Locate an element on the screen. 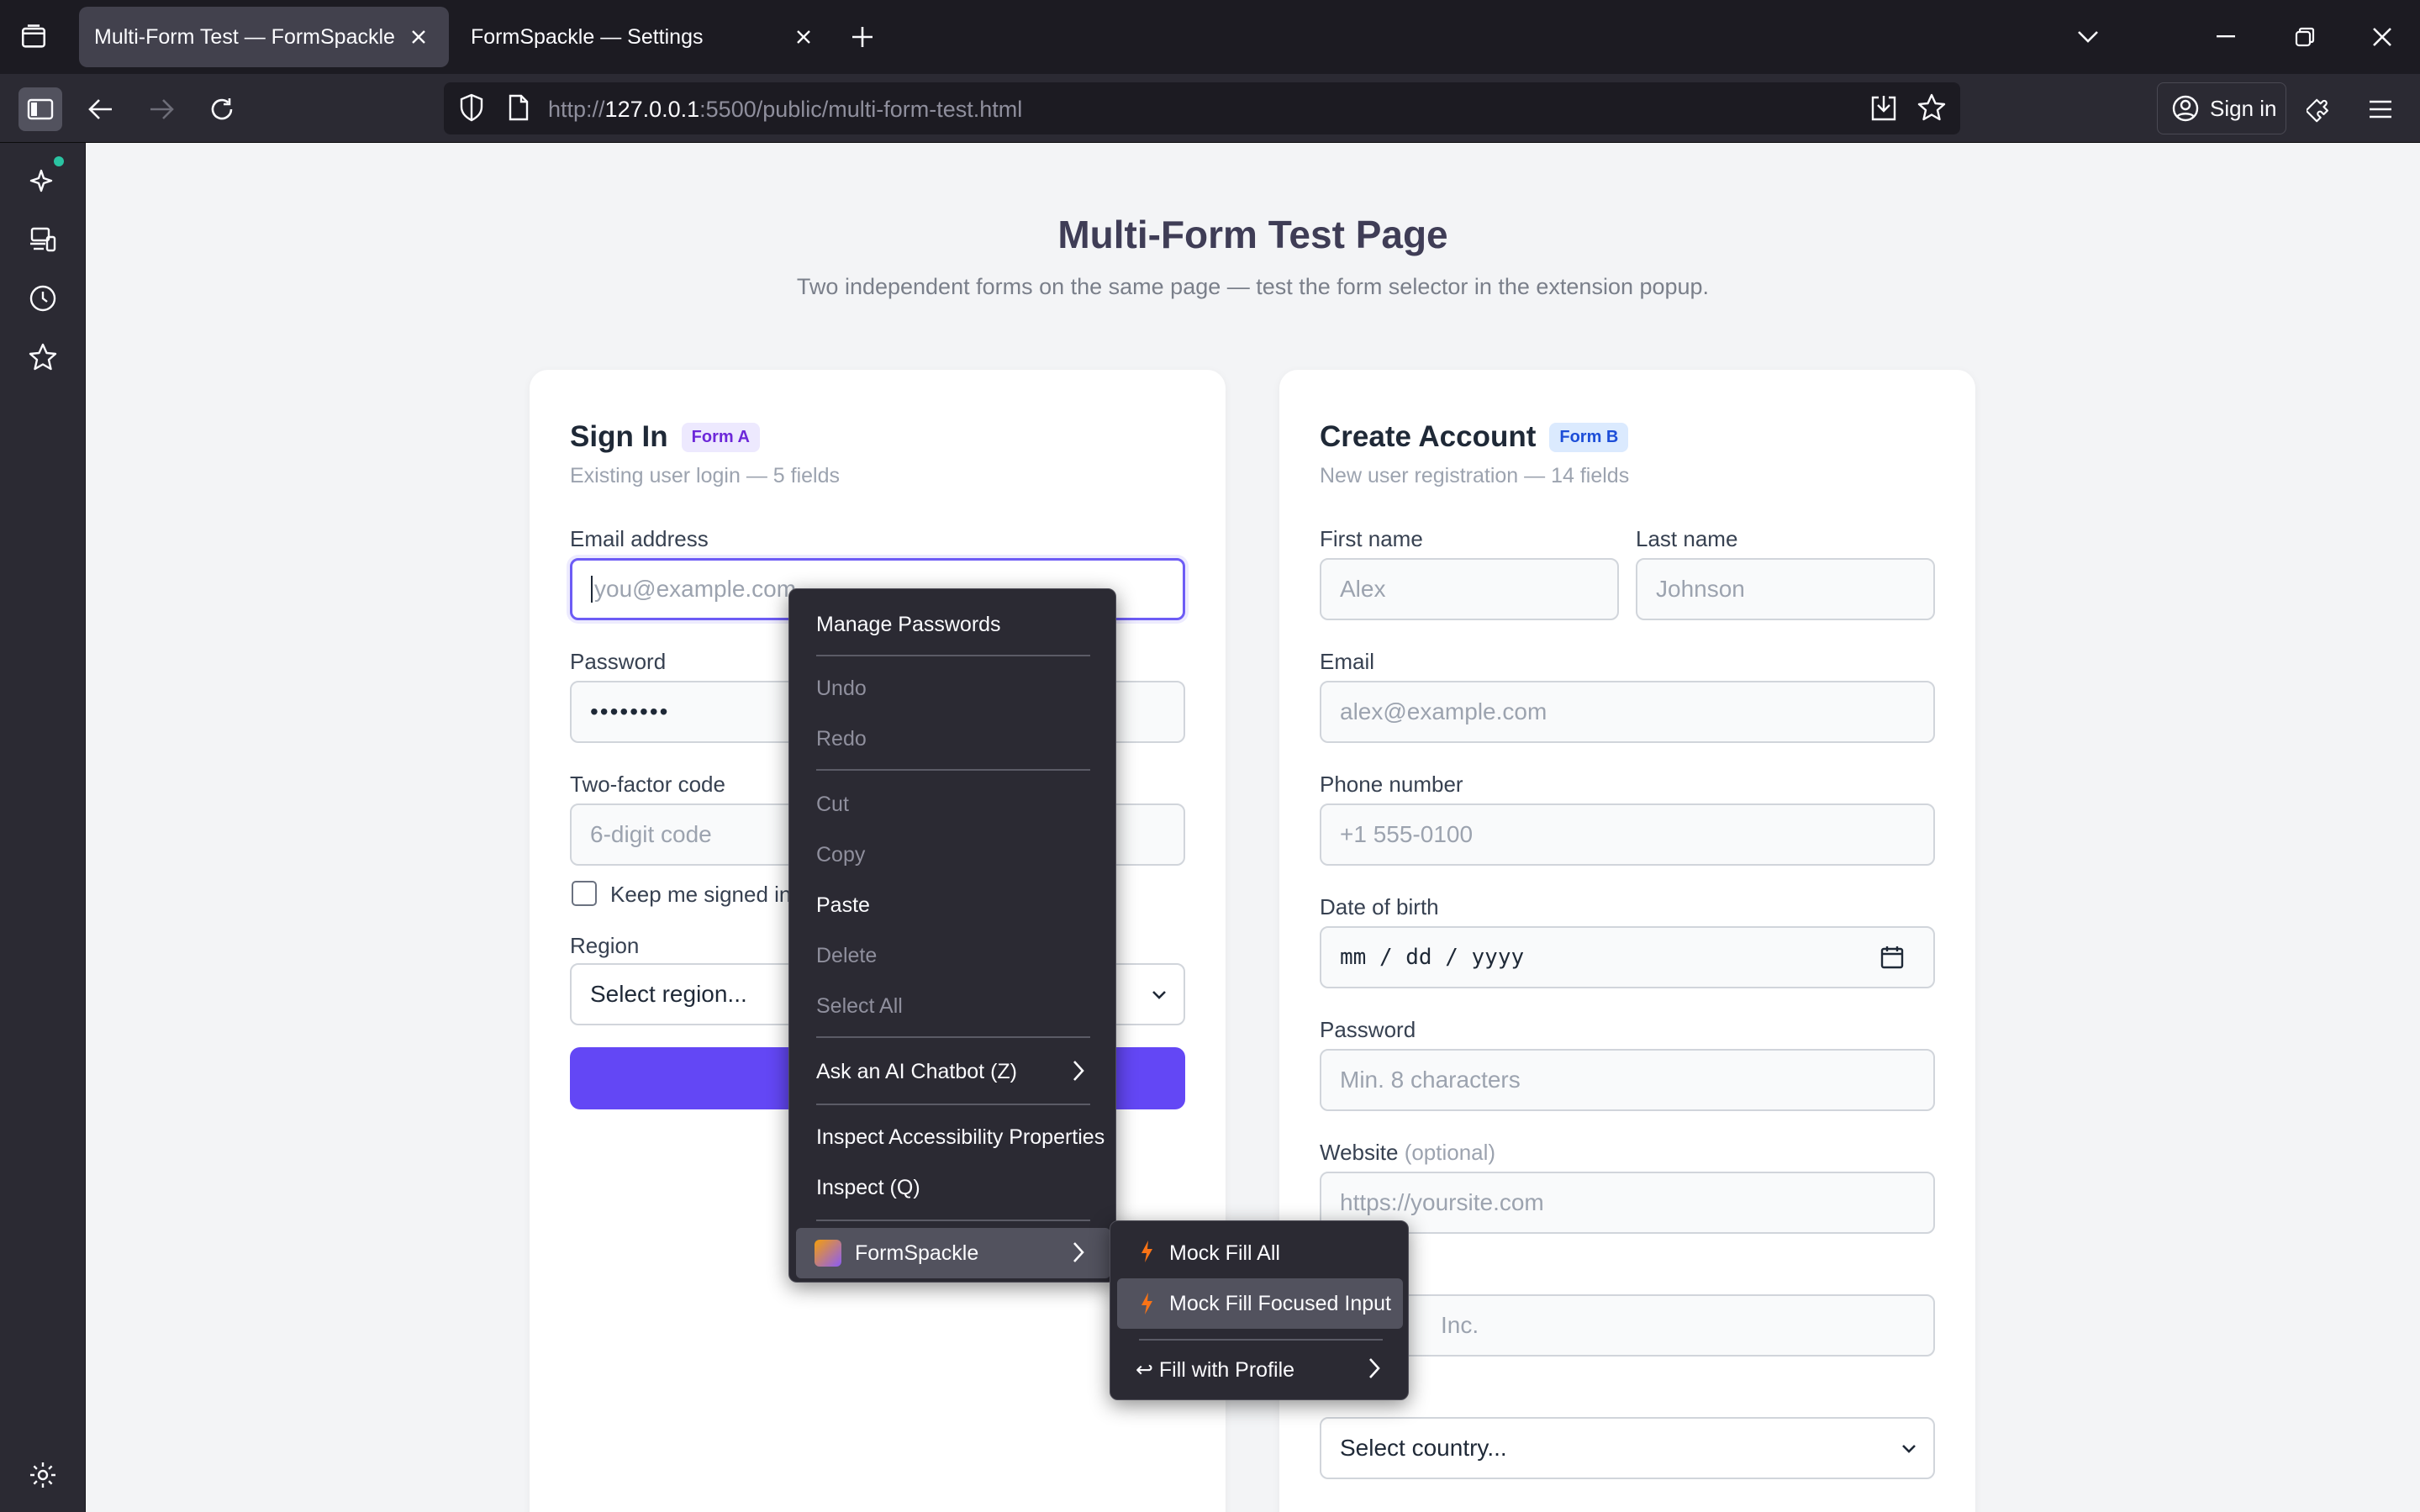  menu-item-mock-fill-all: Mock Fill All is located at coordinates (1224, 1253).